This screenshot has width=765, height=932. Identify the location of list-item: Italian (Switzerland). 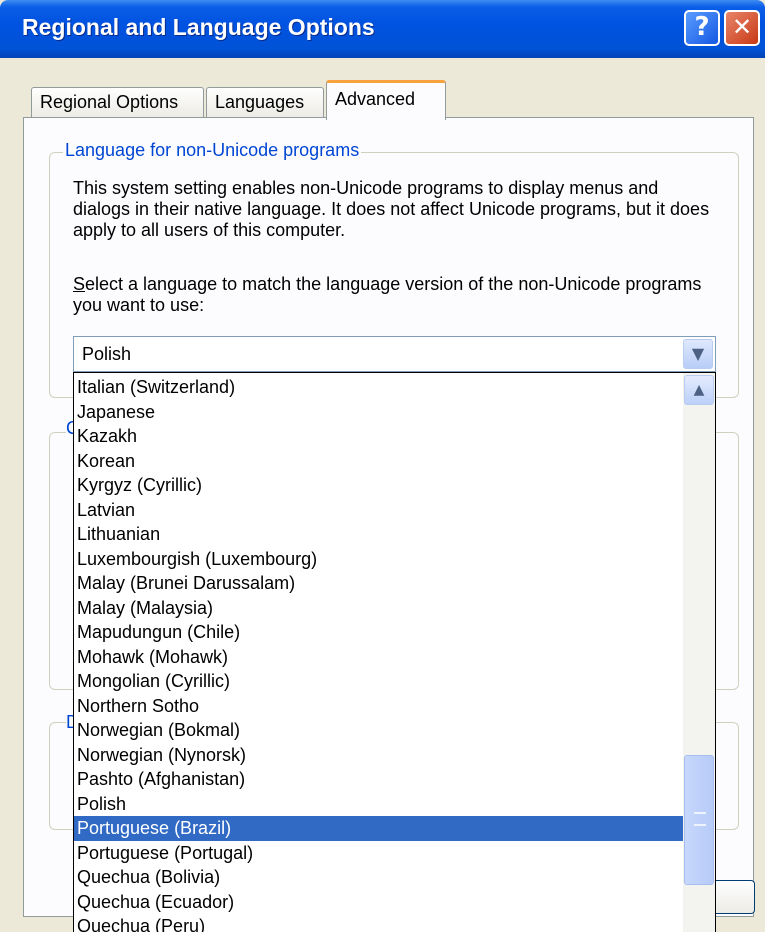
(379, 387).